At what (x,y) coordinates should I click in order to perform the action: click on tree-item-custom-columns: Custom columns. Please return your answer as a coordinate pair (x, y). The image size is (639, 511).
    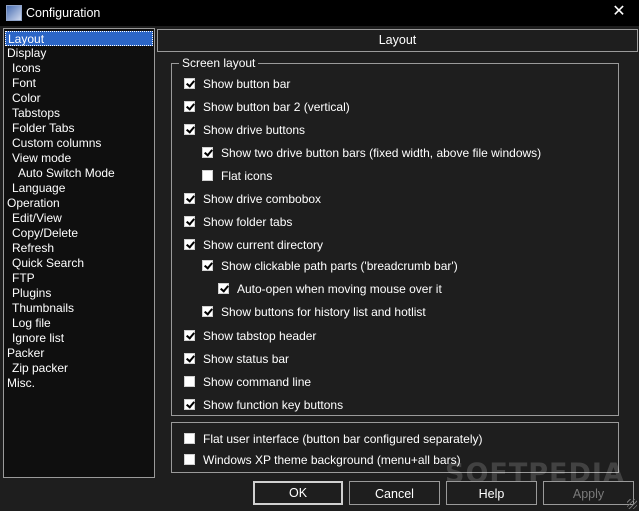
    Looking at the image, I should click on (56, 143).